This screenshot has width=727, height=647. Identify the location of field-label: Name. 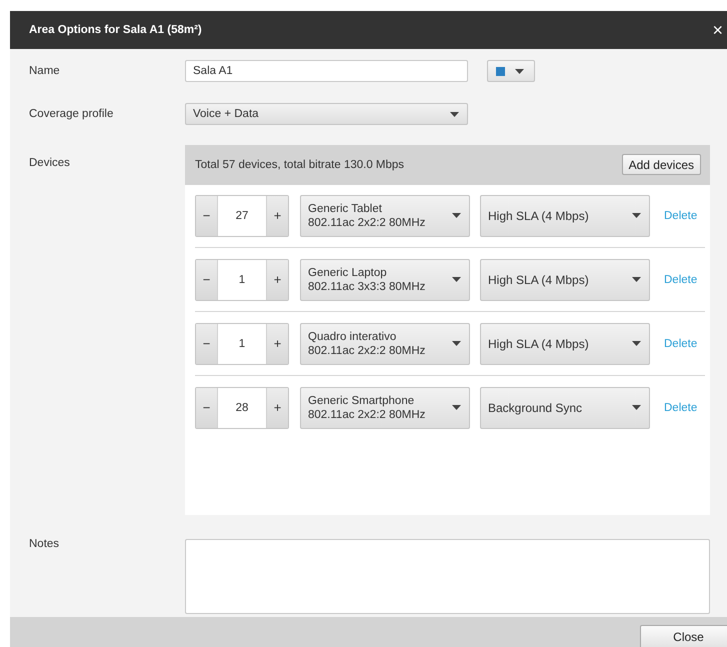
(45, 71).